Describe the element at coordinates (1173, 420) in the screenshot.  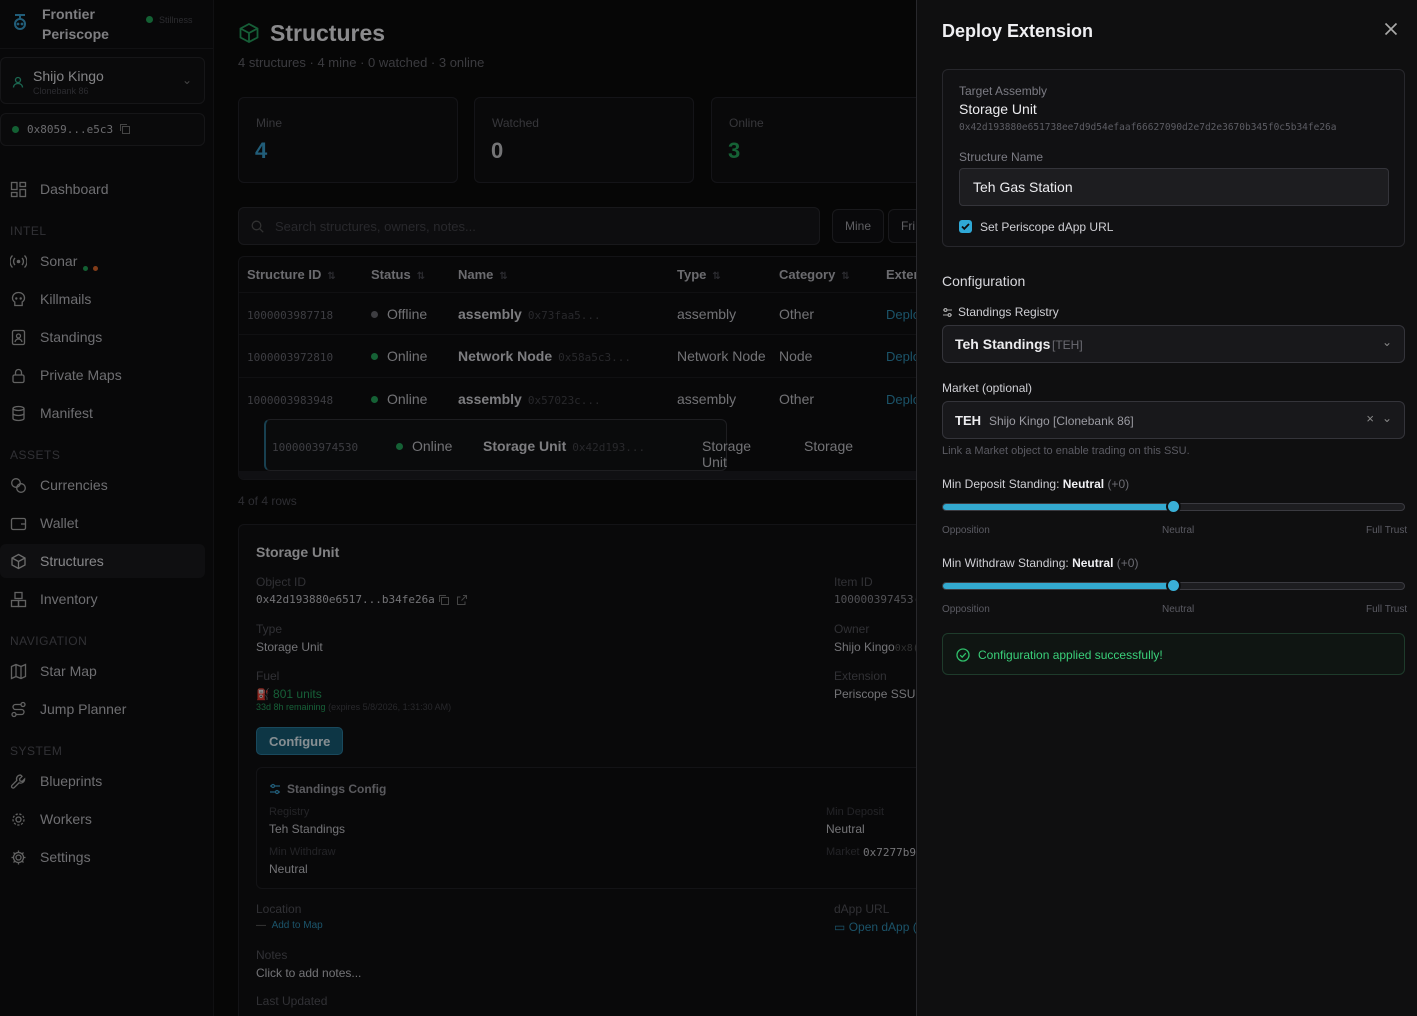
I see `market-select: TEH Shijo Kingo [Clonebank 86] × ⌄` at that location.